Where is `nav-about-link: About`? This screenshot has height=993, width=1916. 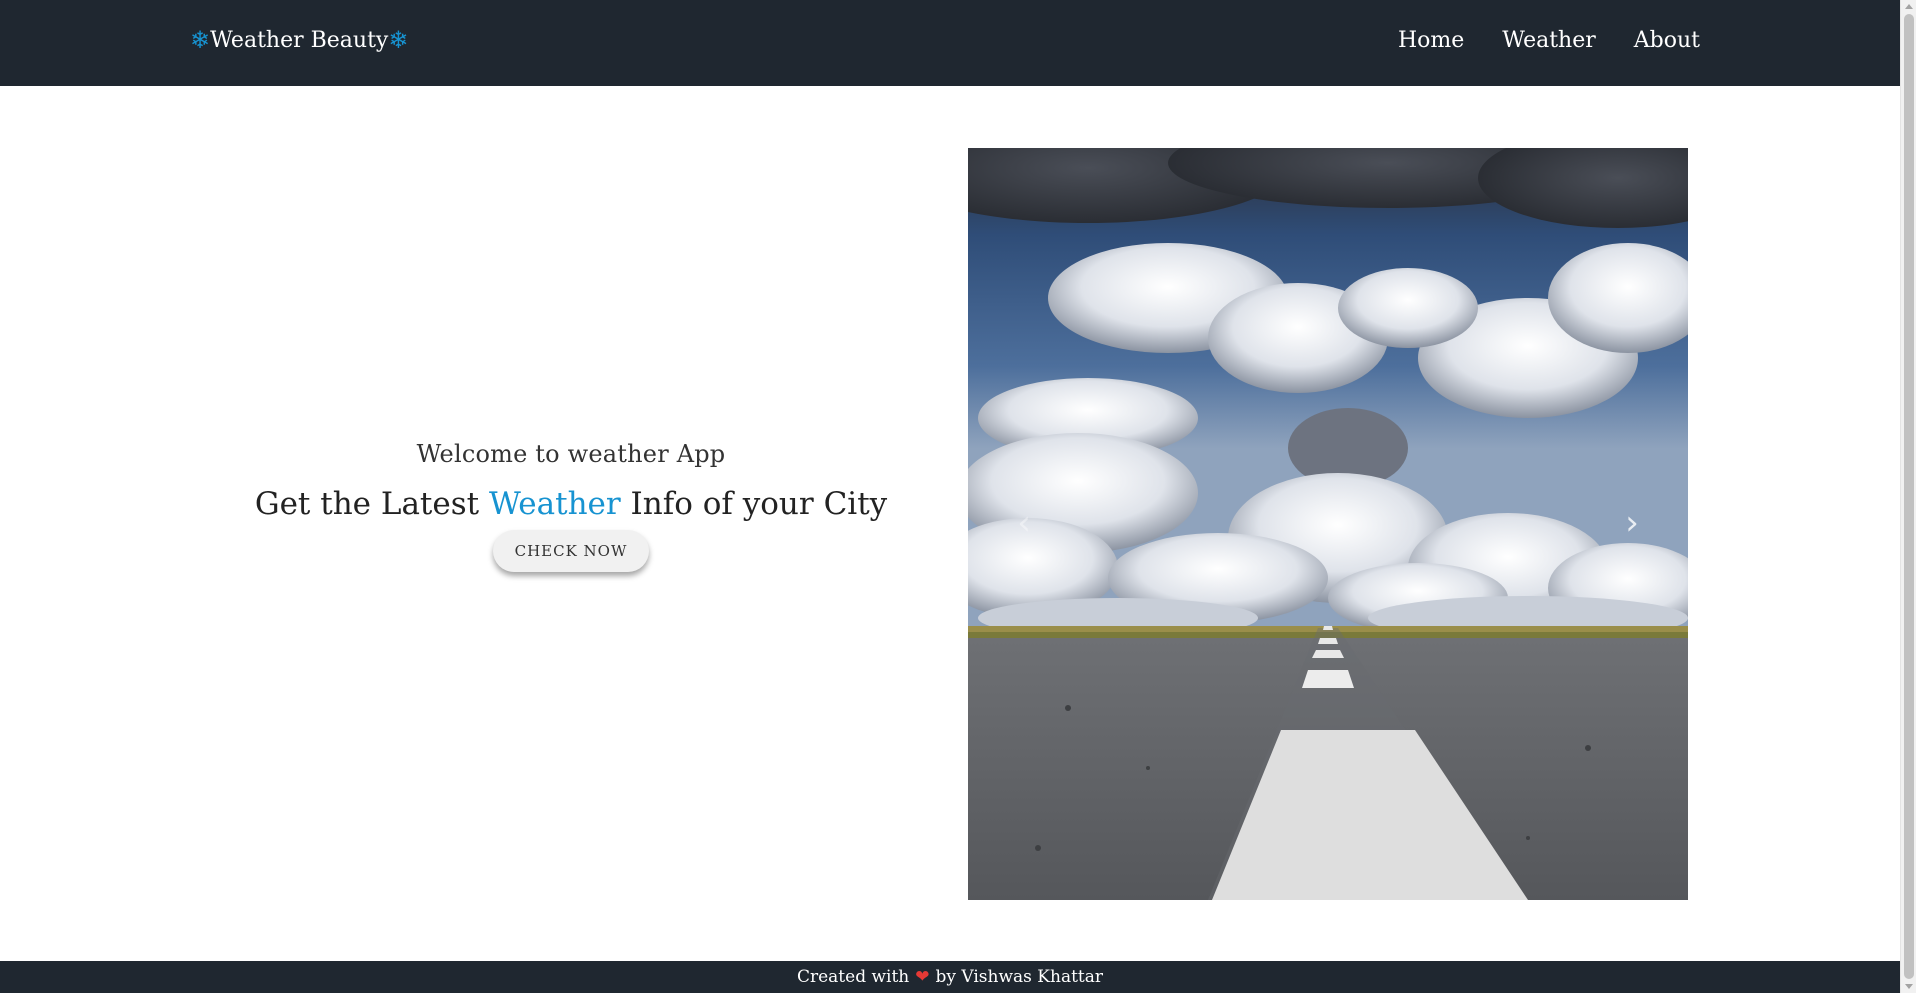 nav-about-link: About is located at coordinates (1667, 40).